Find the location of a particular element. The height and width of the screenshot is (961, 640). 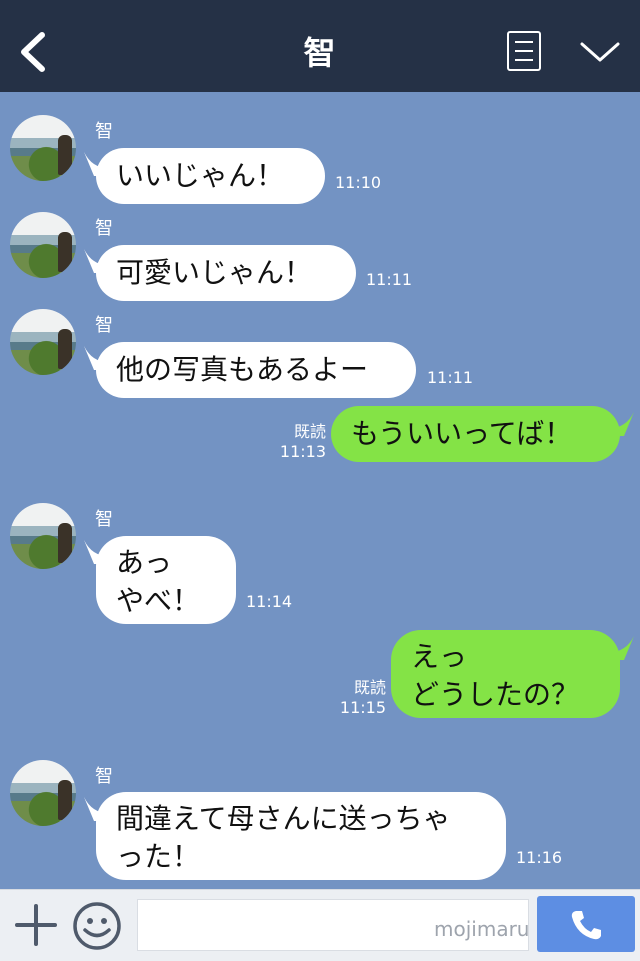

read-receipt: 既読 11:15 is located at coordinates (358, 698).